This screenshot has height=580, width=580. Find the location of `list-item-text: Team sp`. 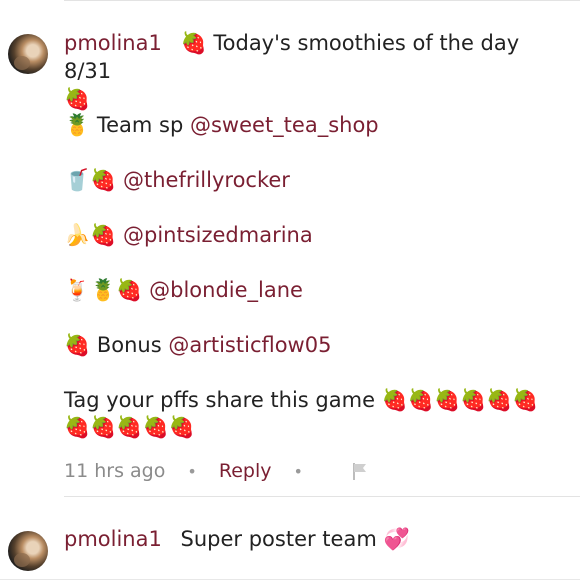

list-item-text: Team sp is located at coordinates (140, 125).